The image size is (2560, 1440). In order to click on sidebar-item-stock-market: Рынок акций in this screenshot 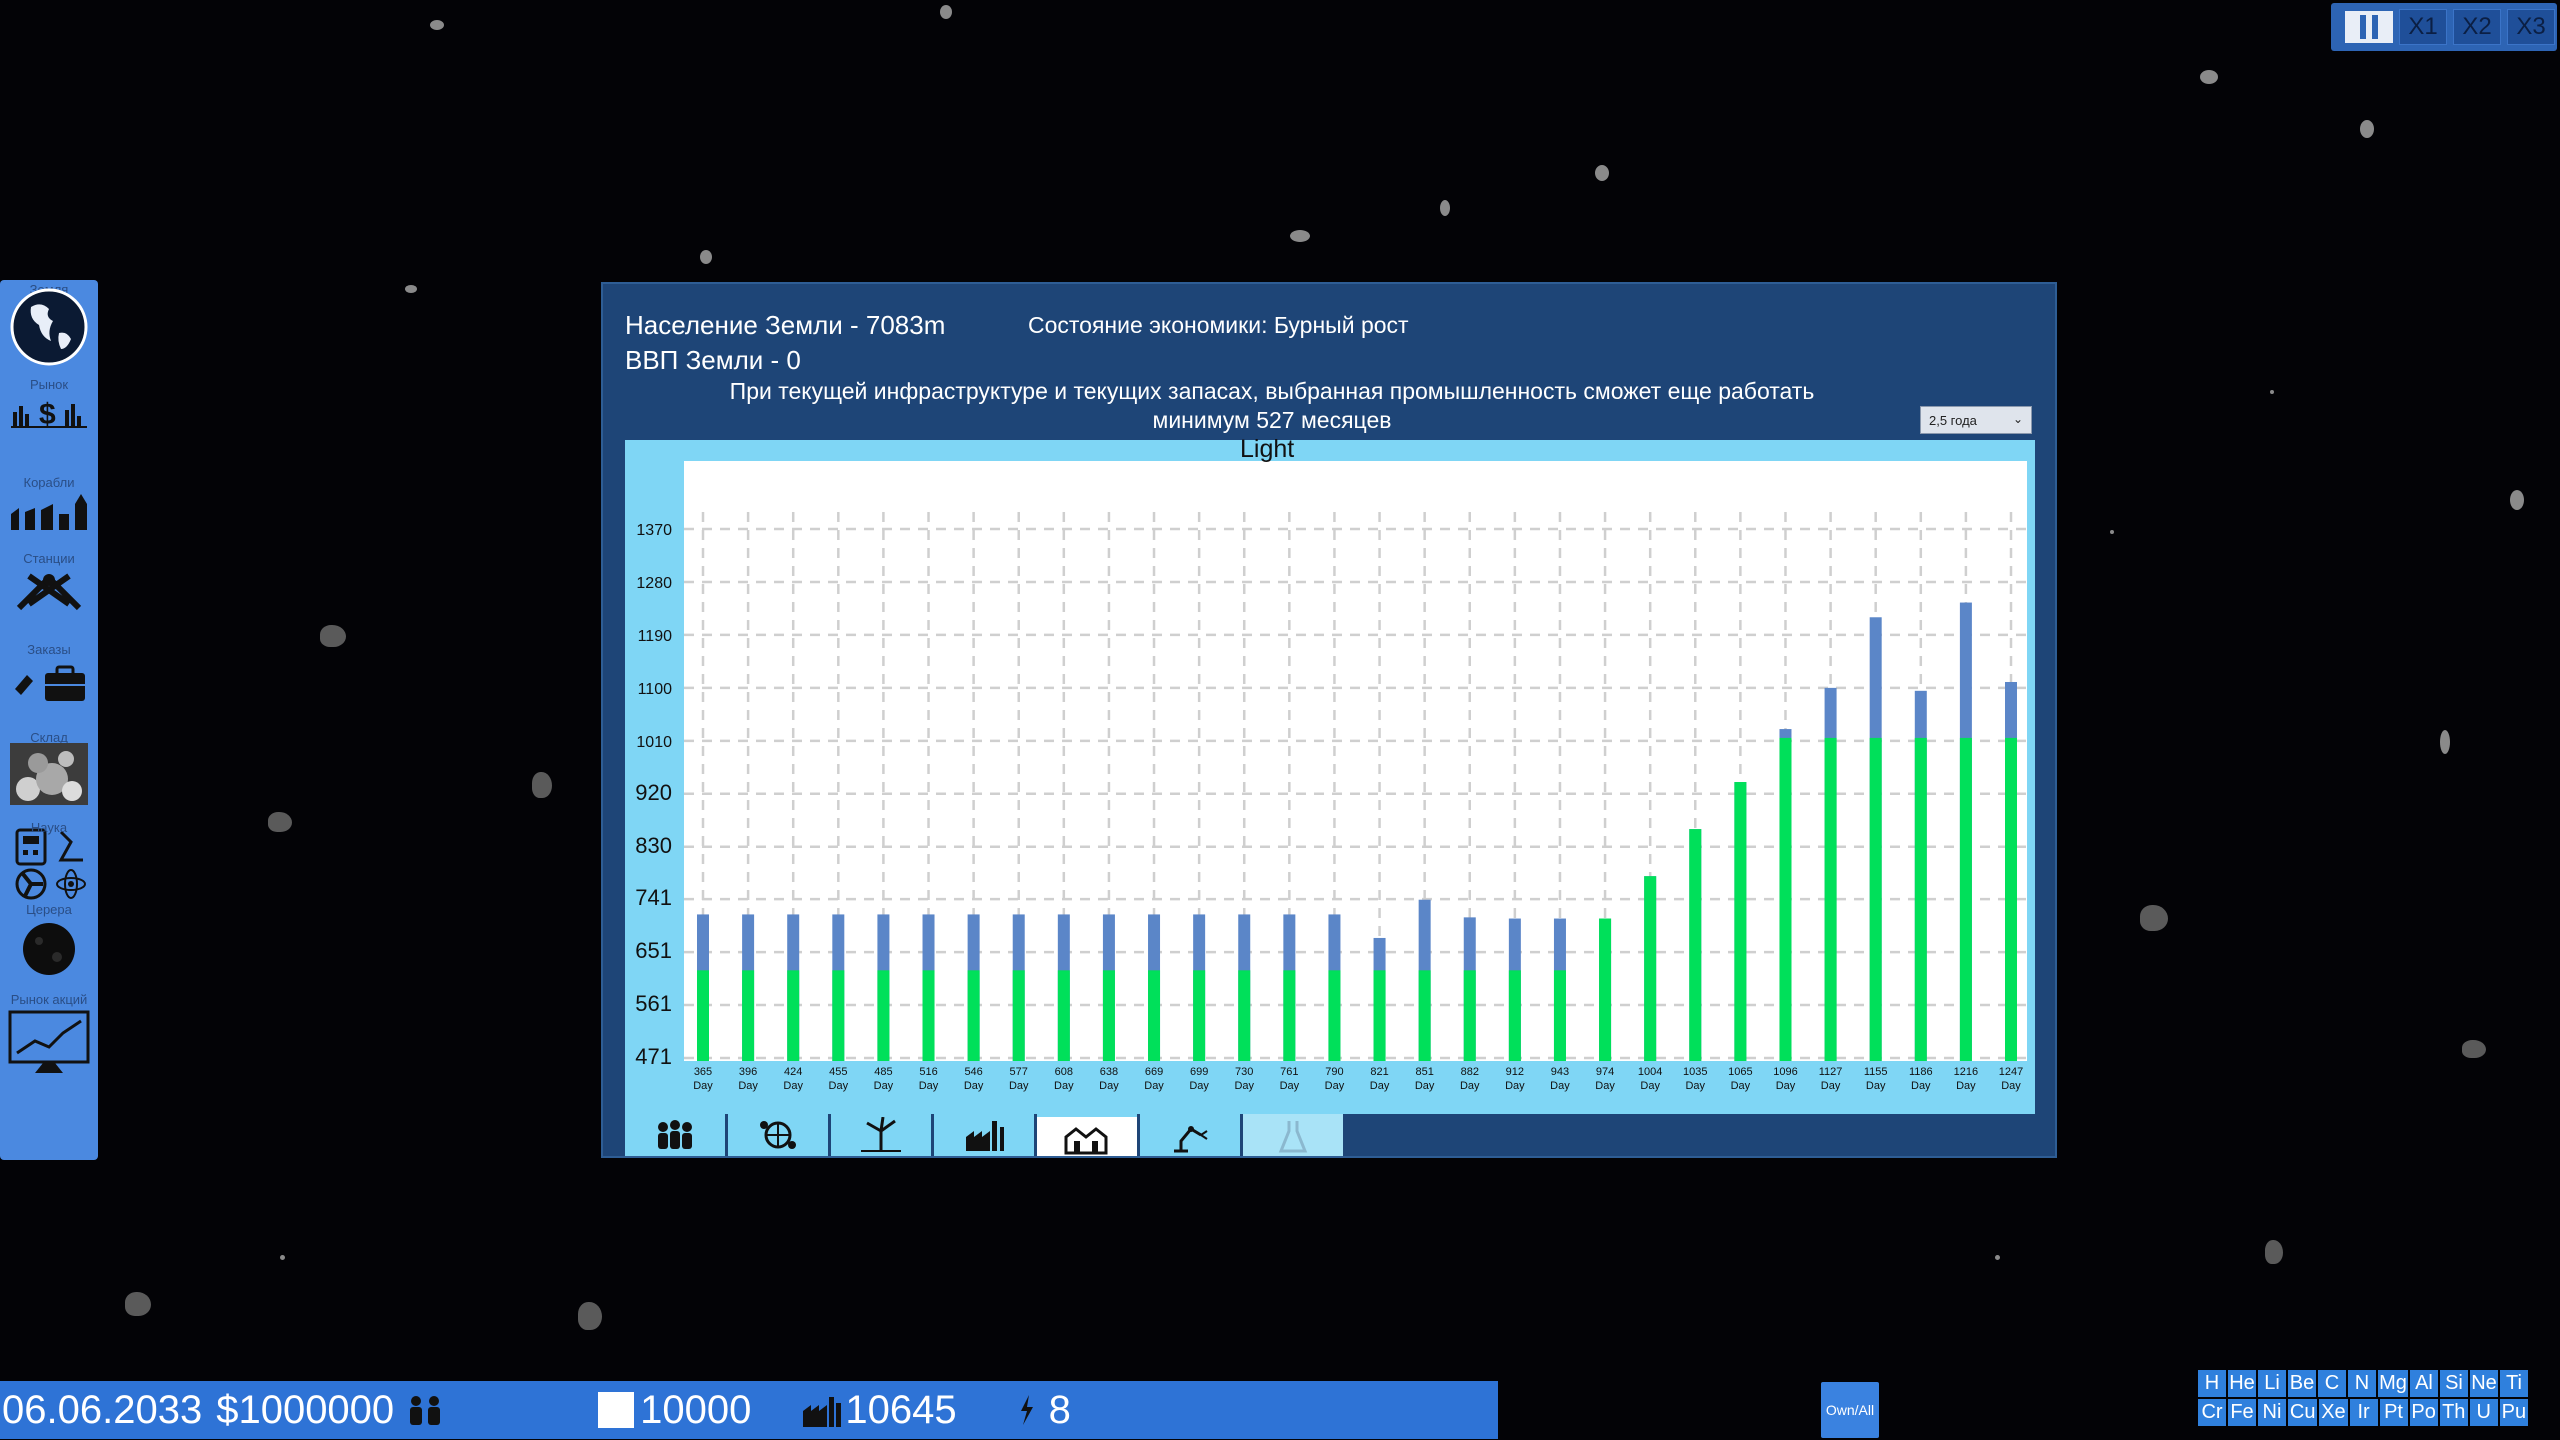, I will do `click(49, 1033)`.